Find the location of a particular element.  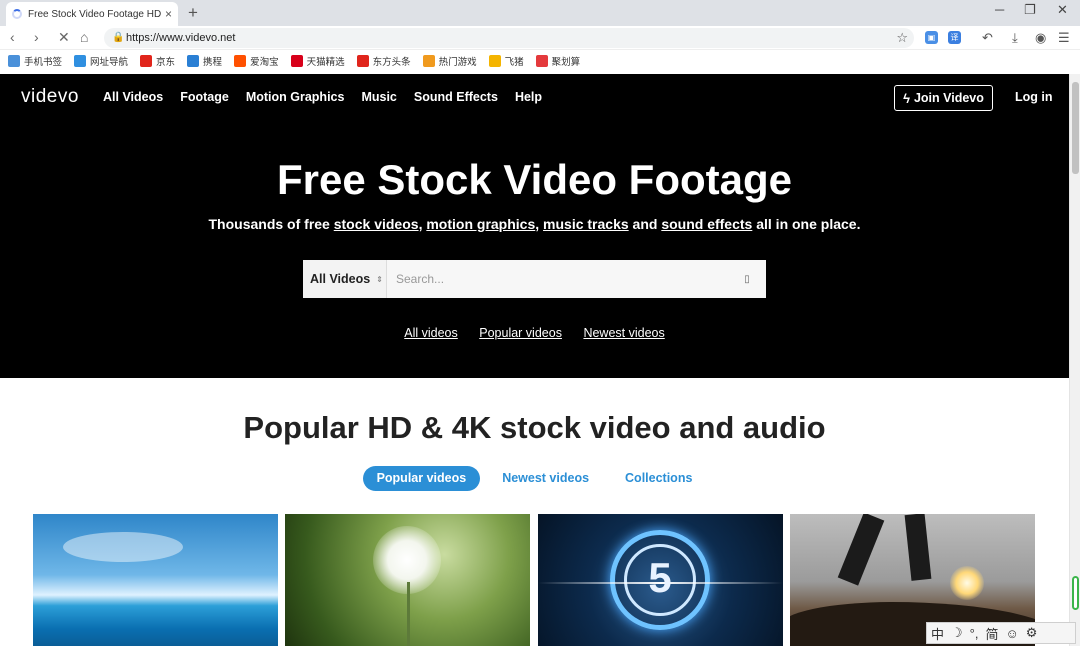

stop-icon: ✕ is located at coordinates (64, 37).